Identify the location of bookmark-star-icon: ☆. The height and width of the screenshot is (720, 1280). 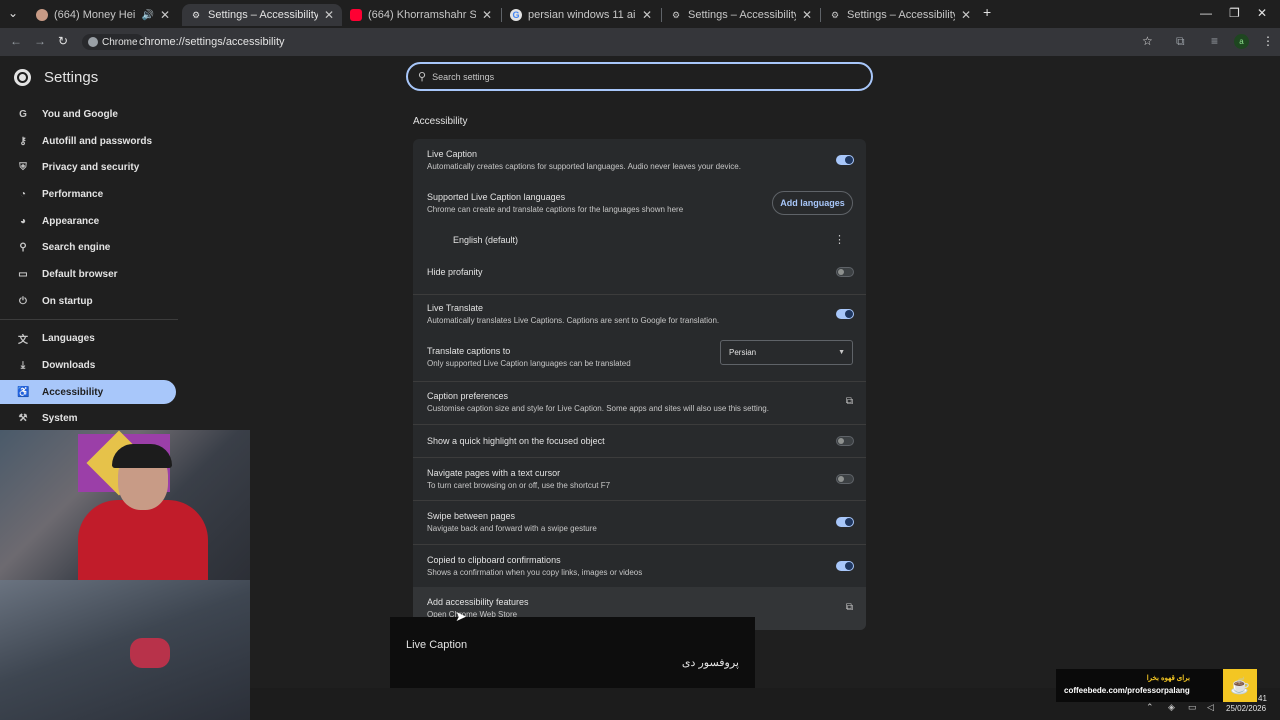
(1147, 41).